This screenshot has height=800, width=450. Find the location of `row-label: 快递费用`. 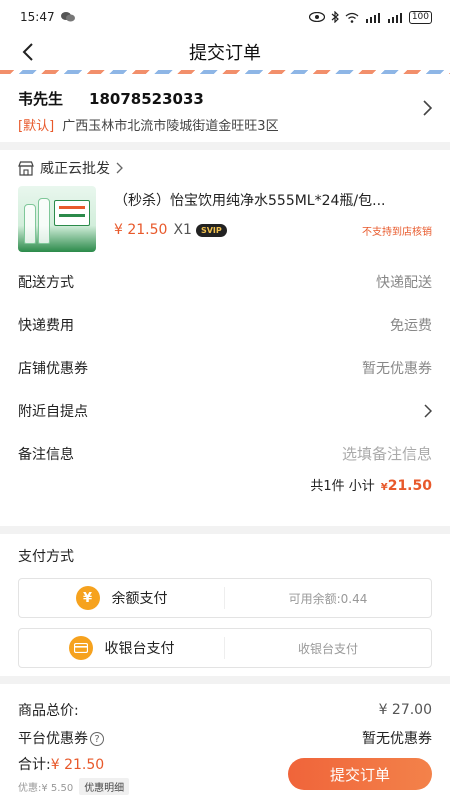

row-label: 快递费用 is located at coordinates (46, 325).